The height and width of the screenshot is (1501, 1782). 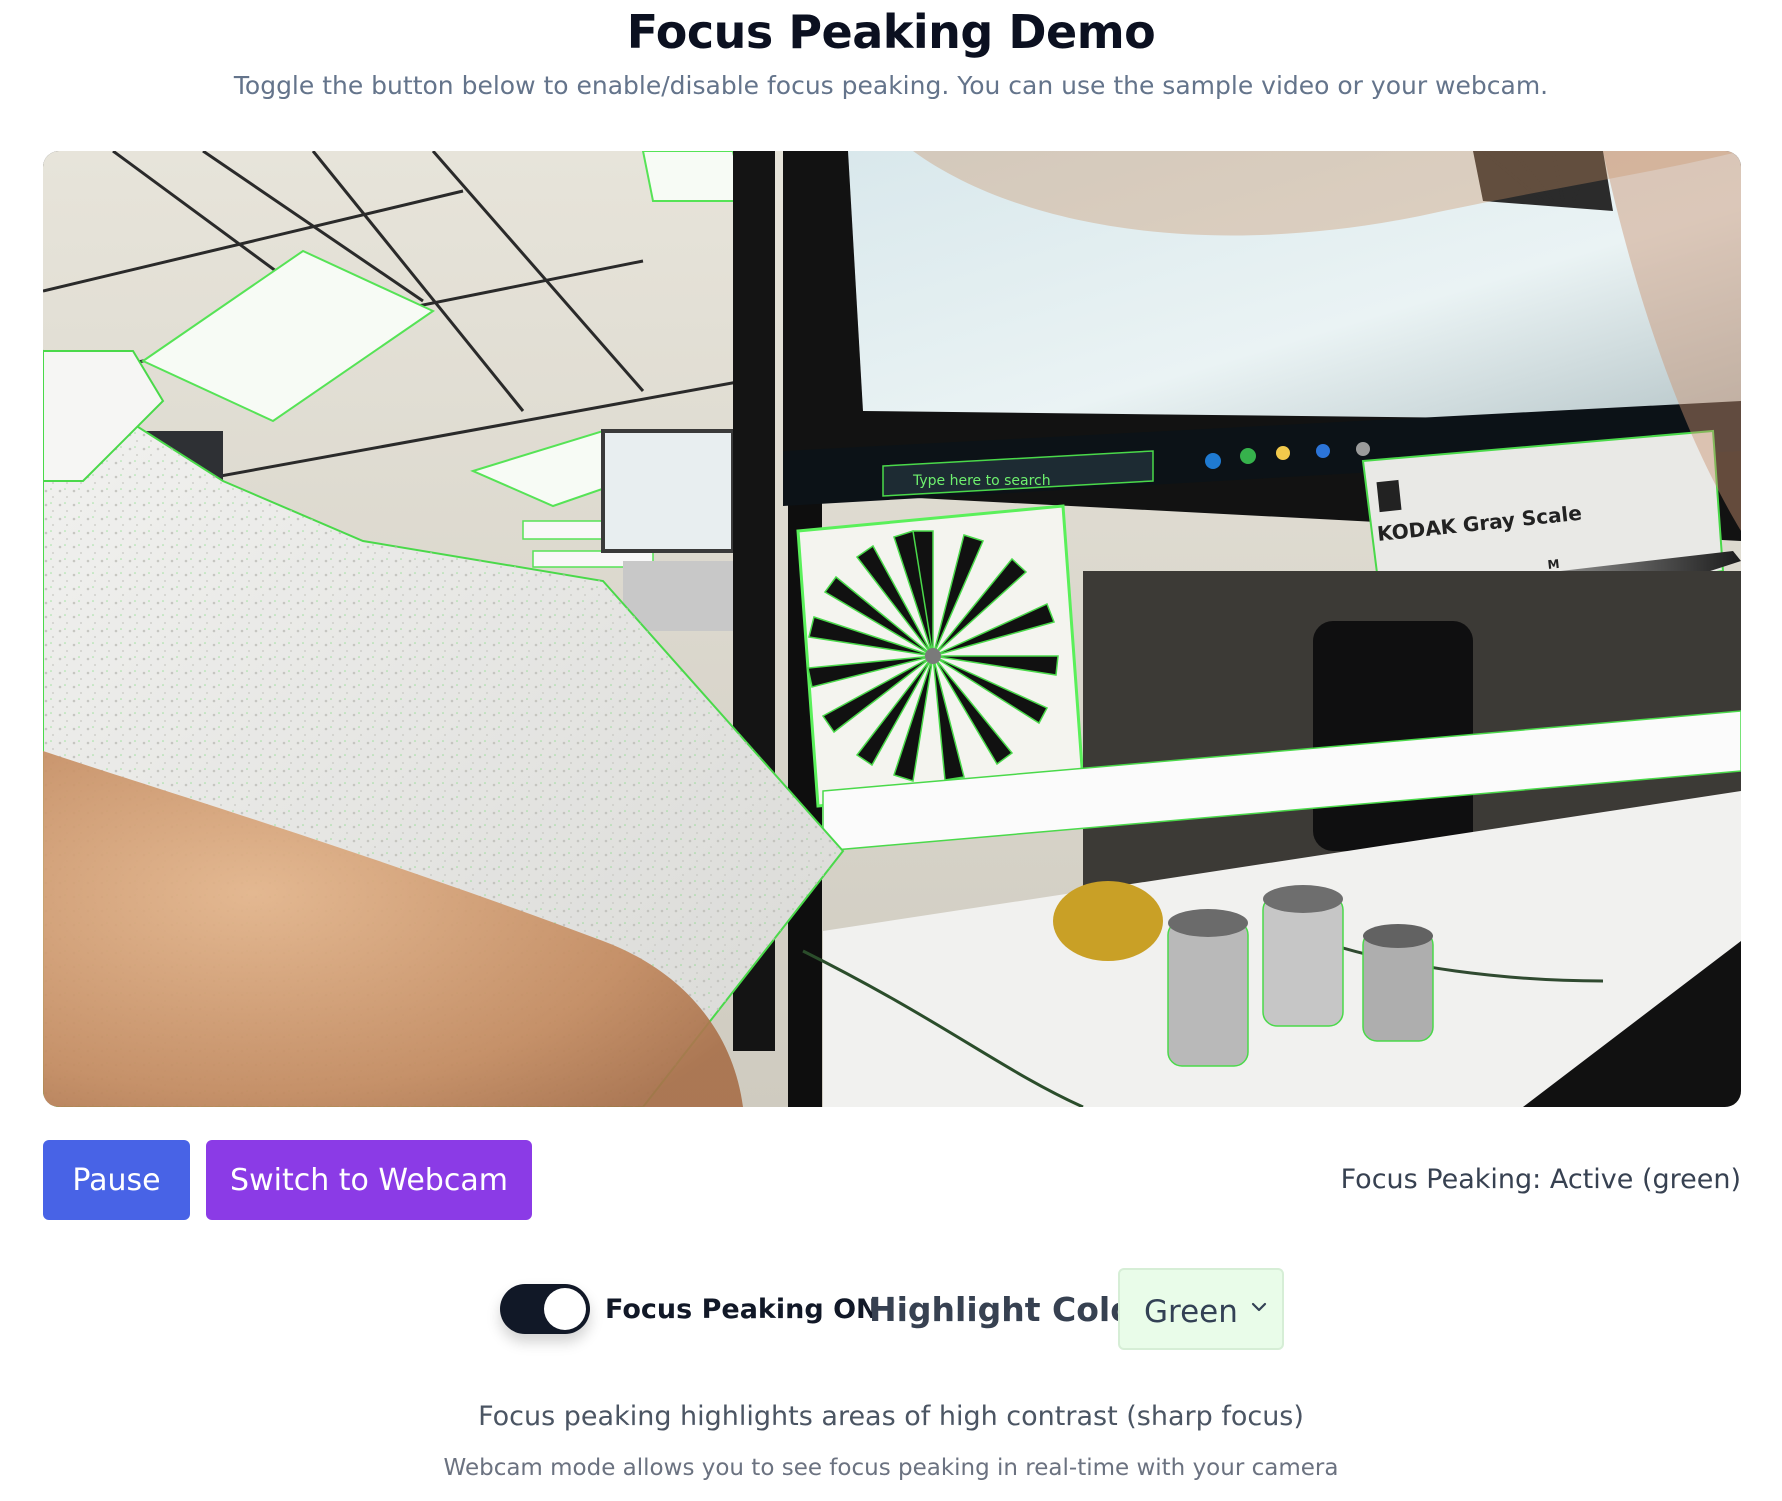 I want to click on chevron-down-icon, so click(x=1259, y=1307).